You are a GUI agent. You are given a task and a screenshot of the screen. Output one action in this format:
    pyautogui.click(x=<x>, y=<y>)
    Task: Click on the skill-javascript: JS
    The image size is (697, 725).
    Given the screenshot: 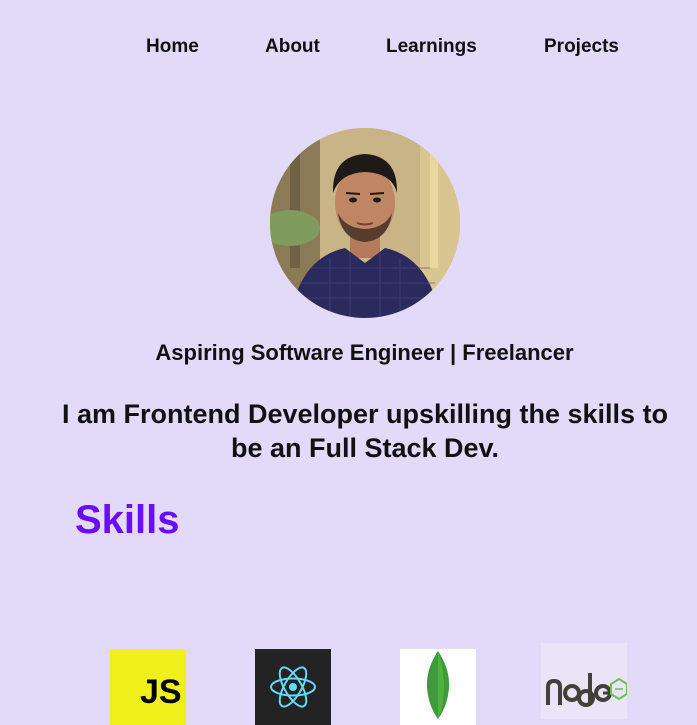 What is the action you would take?
    pyautogui.click(x=148, y=687)
    